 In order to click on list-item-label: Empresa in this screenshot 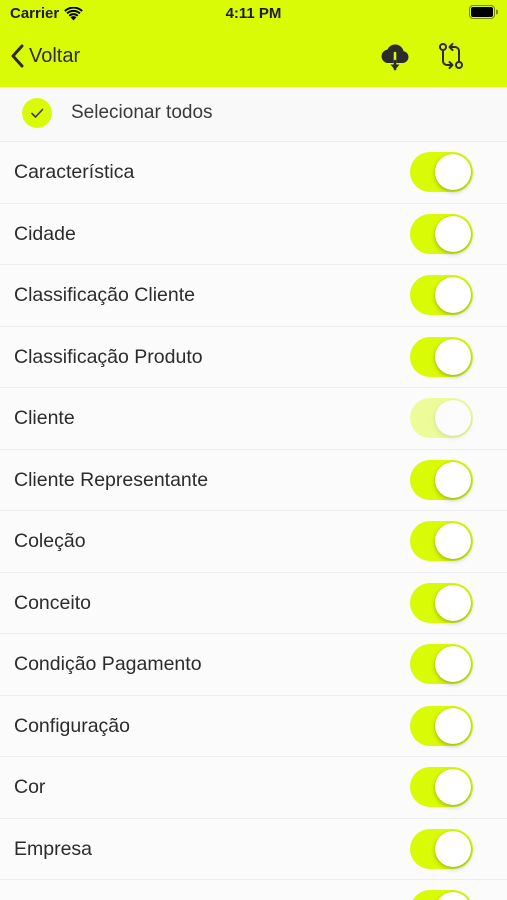, I will do `click(53, 848)`.